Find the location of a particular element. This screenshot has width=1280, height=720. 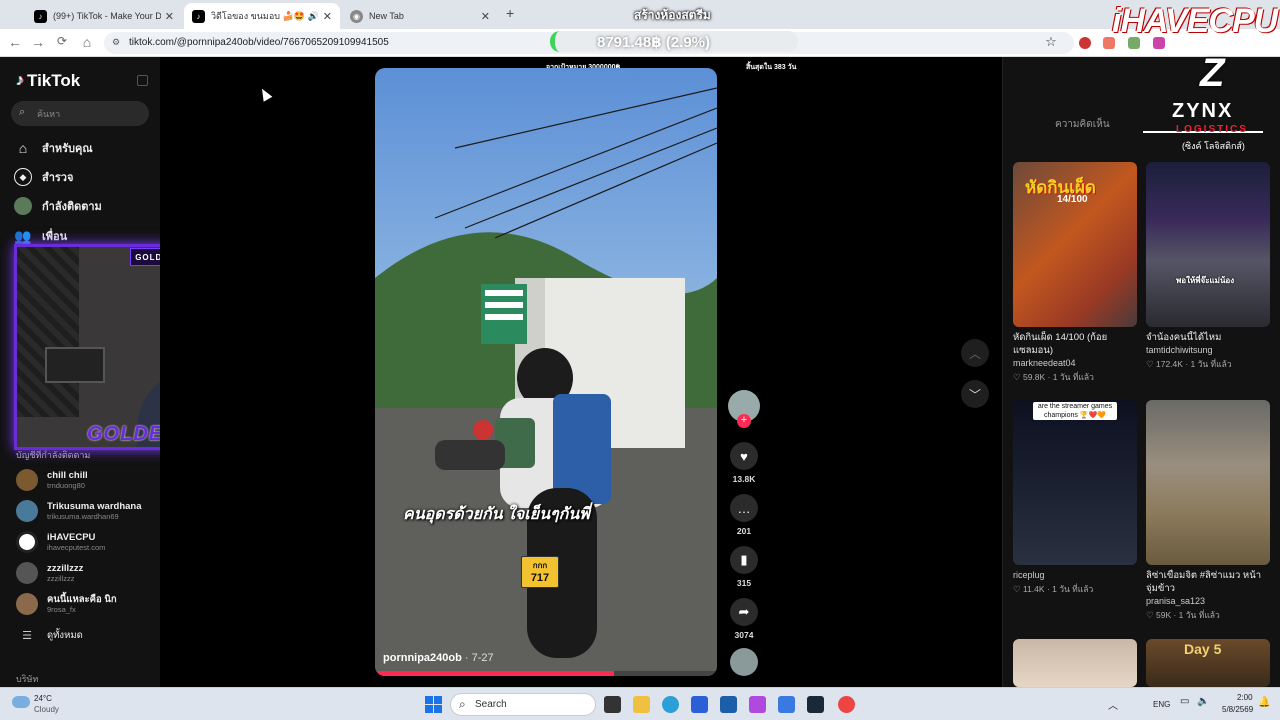

new-tab-button: + is located at coordinates (510, 13).